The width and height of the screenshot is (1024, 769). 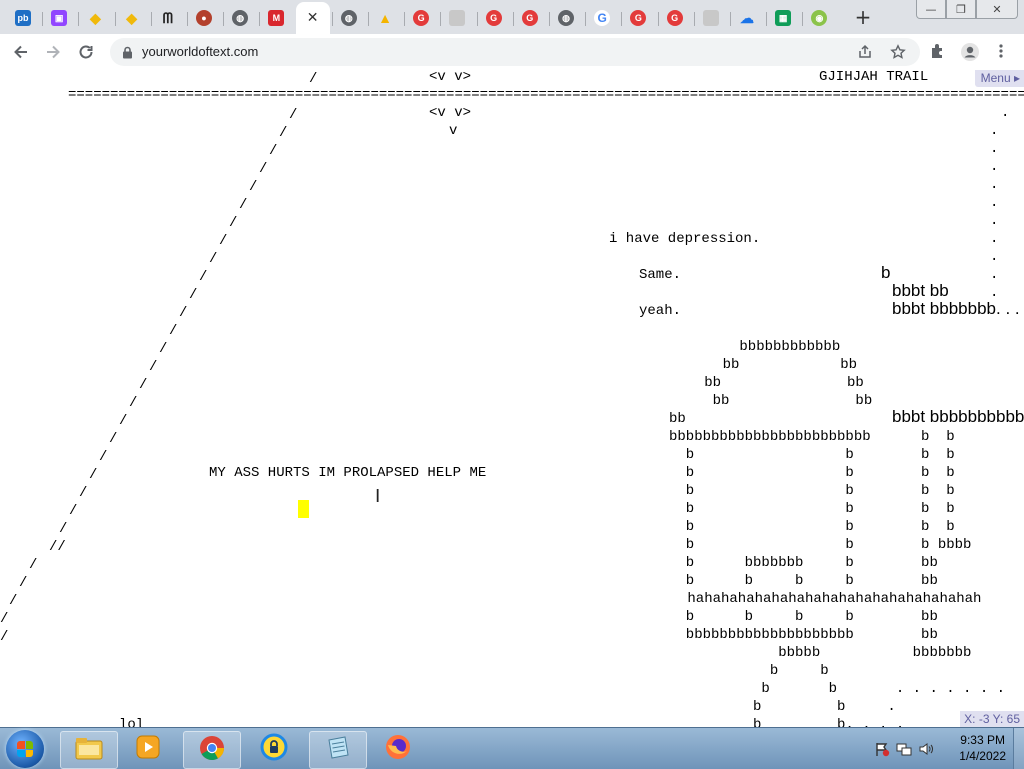 I want to click on share-icon, so click(x=865, y=52).